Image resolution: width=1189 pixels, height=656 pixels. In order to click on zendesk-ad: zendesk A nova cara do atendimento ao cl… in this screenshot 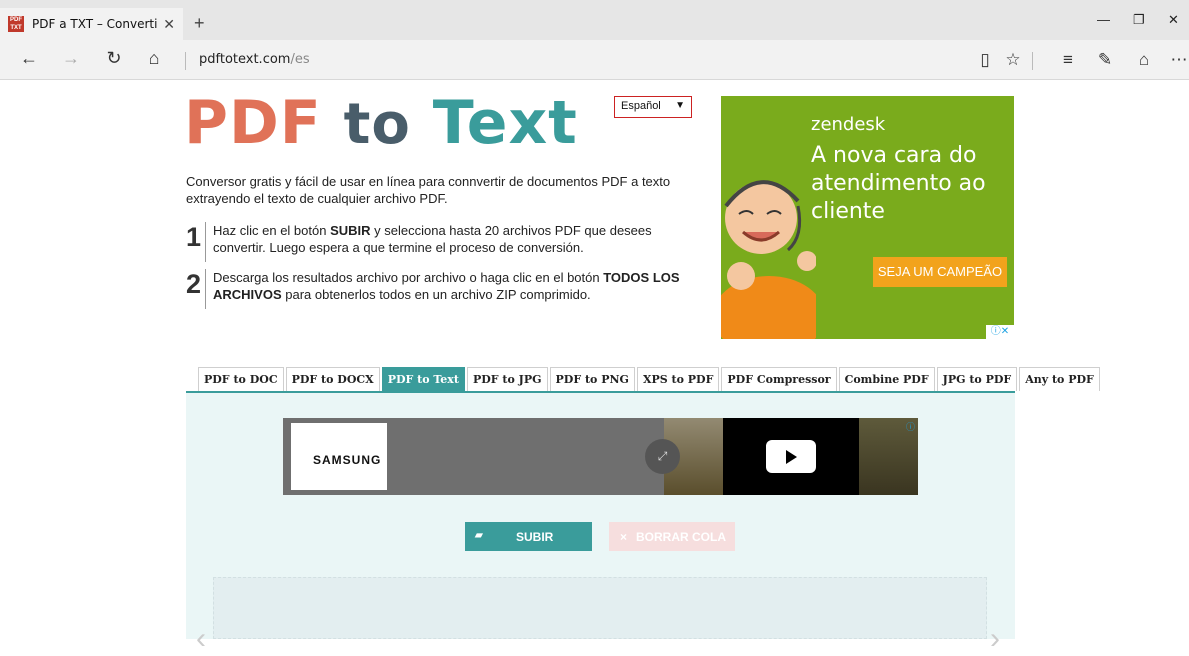, I will do `click(867, 217)`.